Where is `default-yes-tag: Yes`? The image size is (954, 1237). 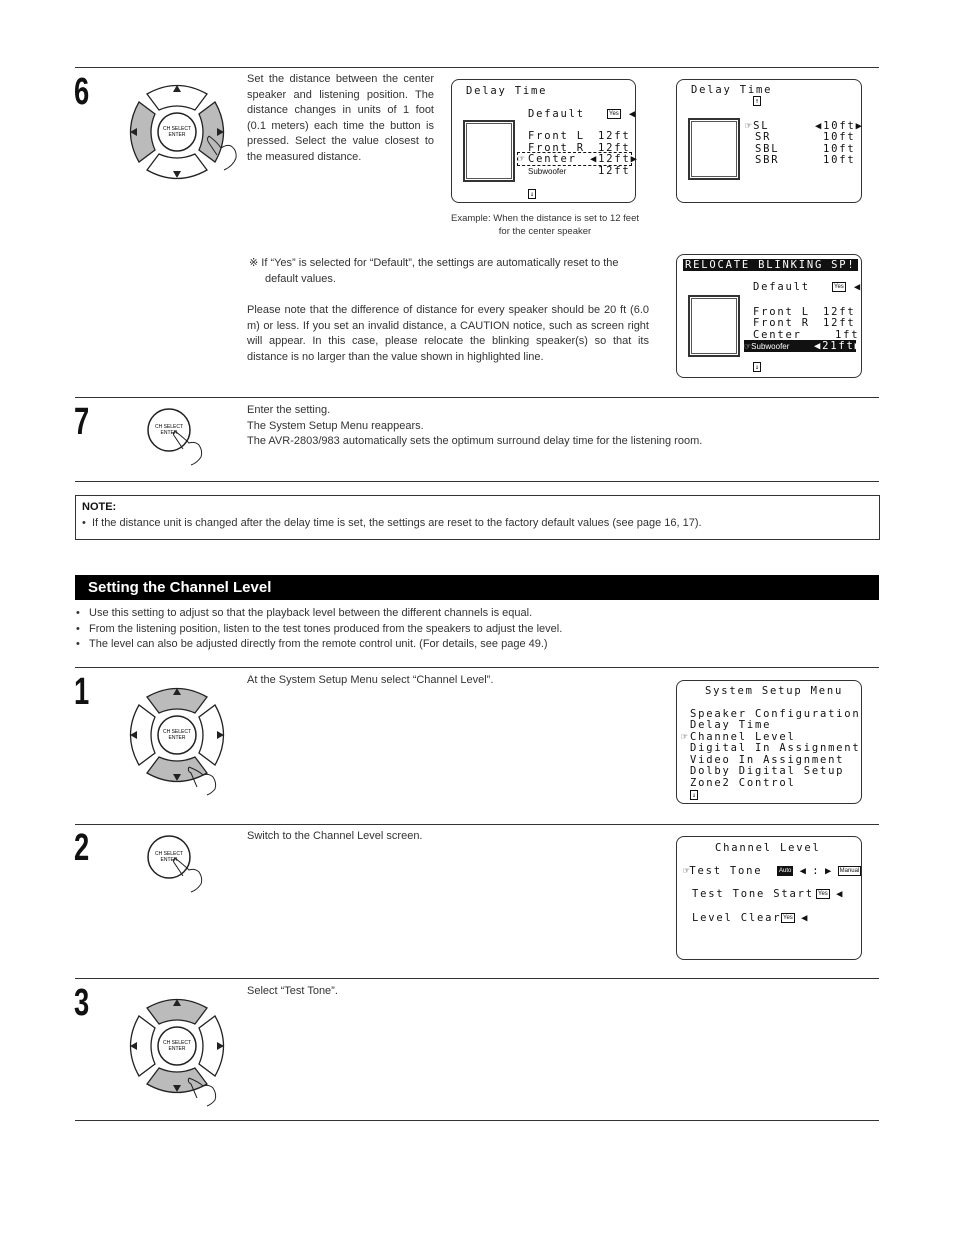 default-yes-tag: Yes is located at coordinates (614, 114).